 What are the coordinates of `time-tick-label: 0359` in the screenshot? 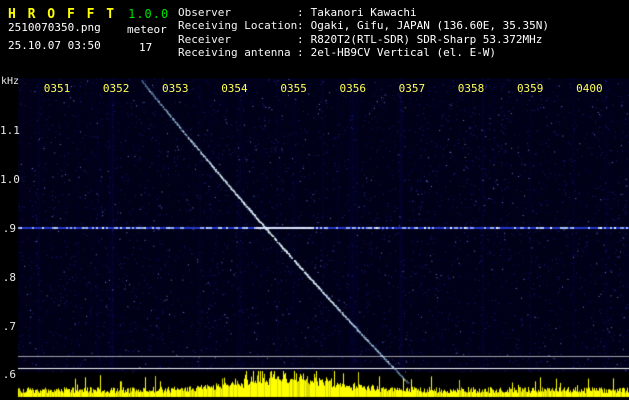 It's located at (530, 88).